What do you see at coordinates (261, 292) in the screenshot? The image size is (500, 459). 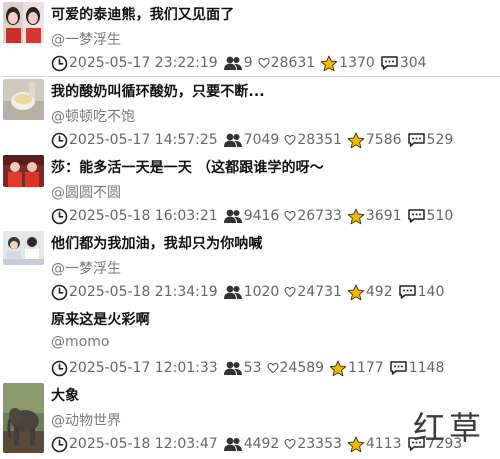 I see `comment-count: 1020` at bounding box center [261, 292].